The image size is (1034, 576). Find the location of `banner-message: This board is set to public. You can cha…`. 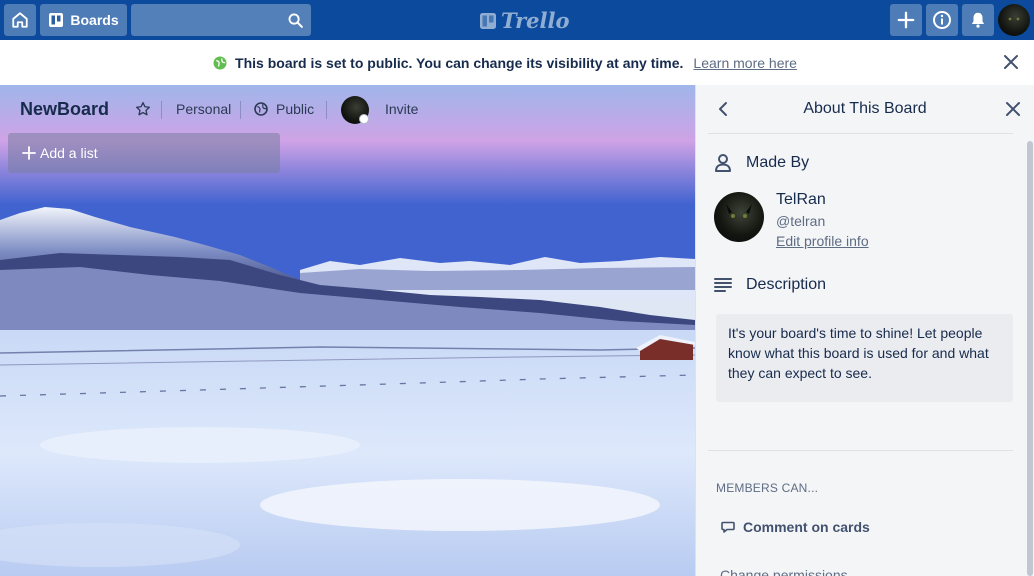

banner-message: This board is set to public. You can cha… is located at coordinates (459, 62).